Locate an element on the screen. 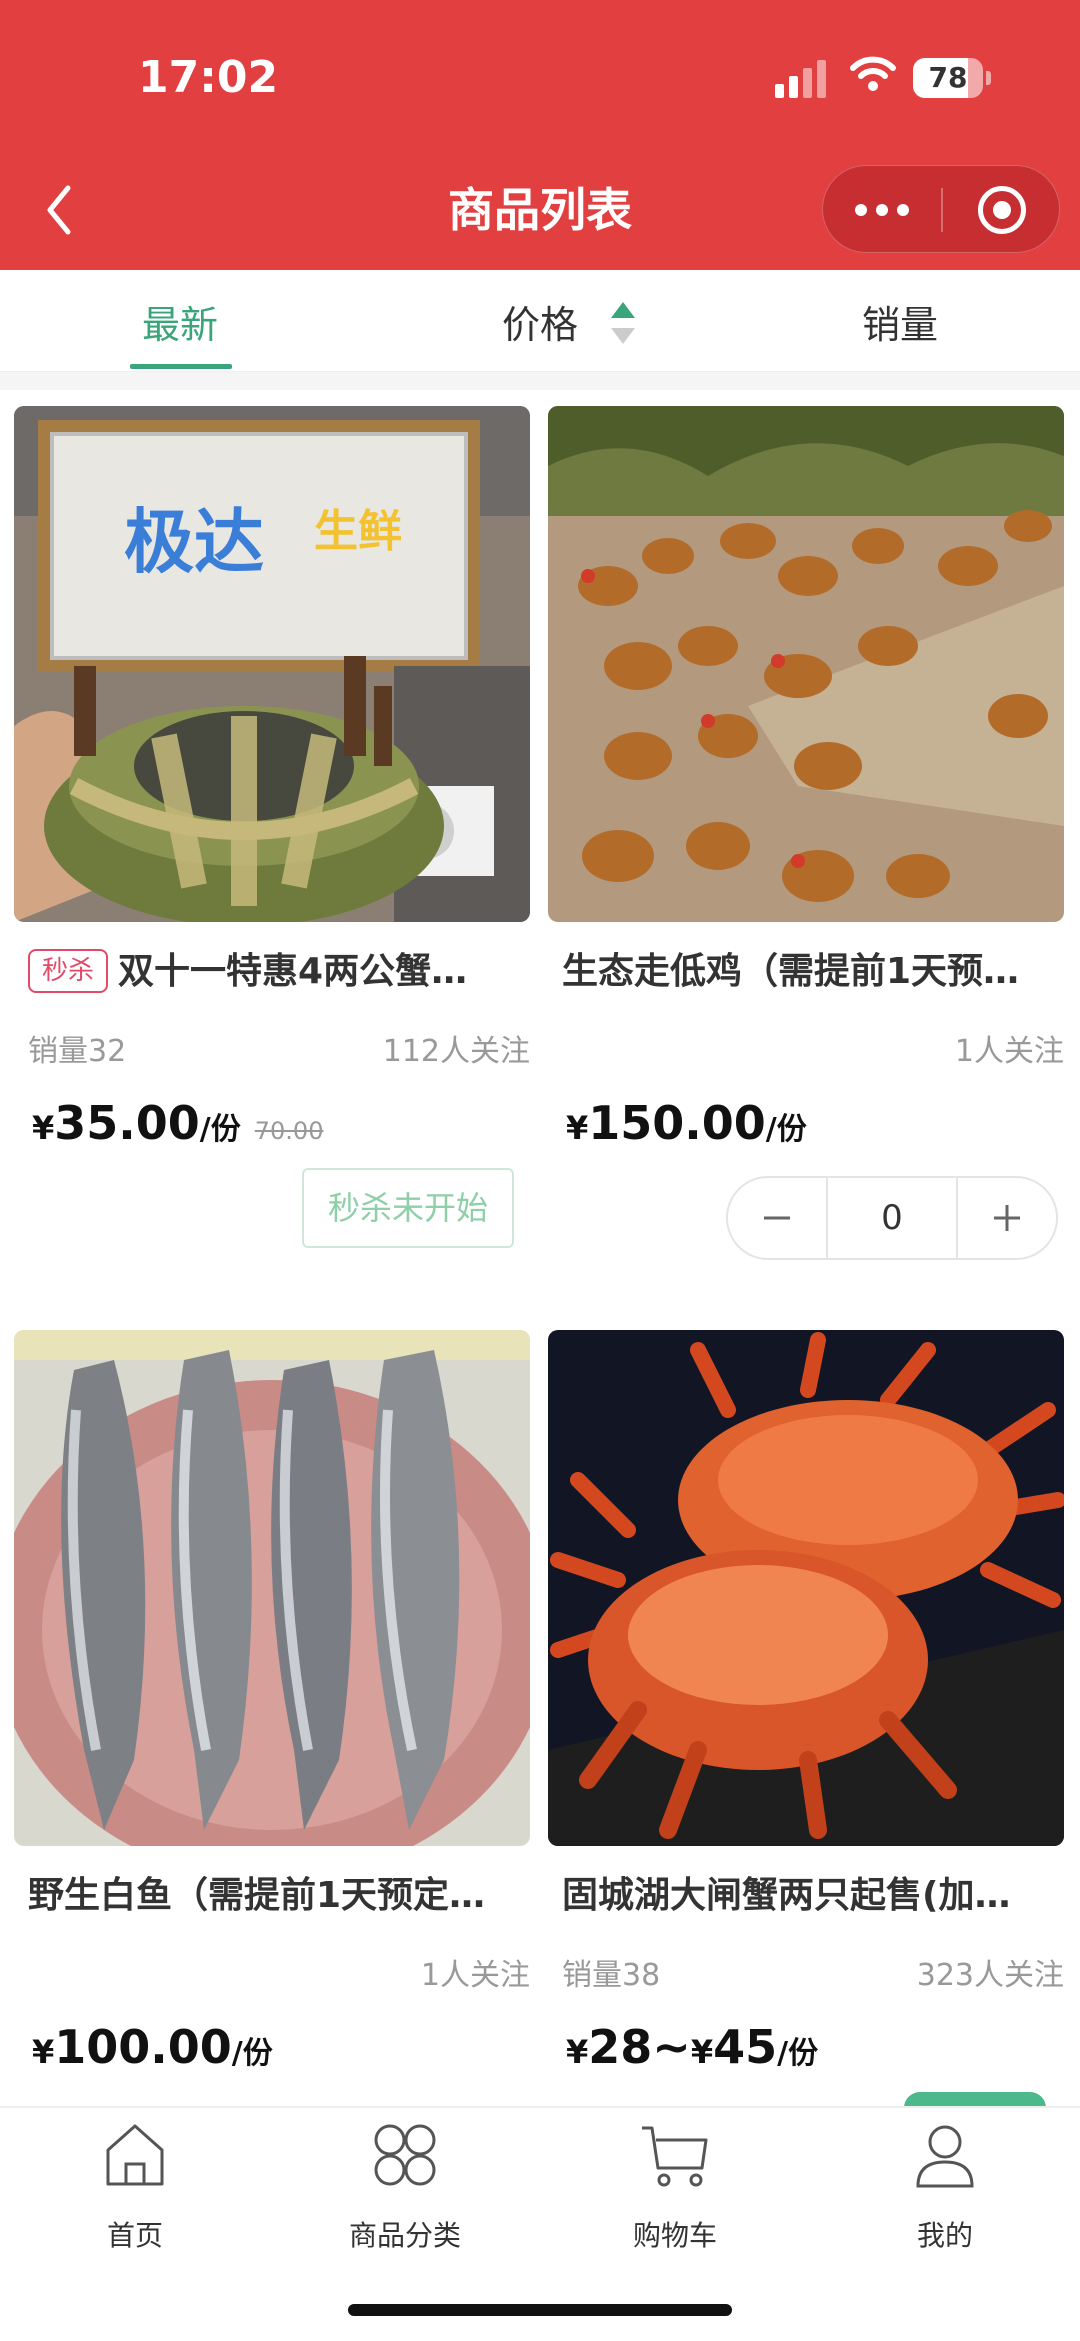  user-icon is located at coordinates (945, 2156).